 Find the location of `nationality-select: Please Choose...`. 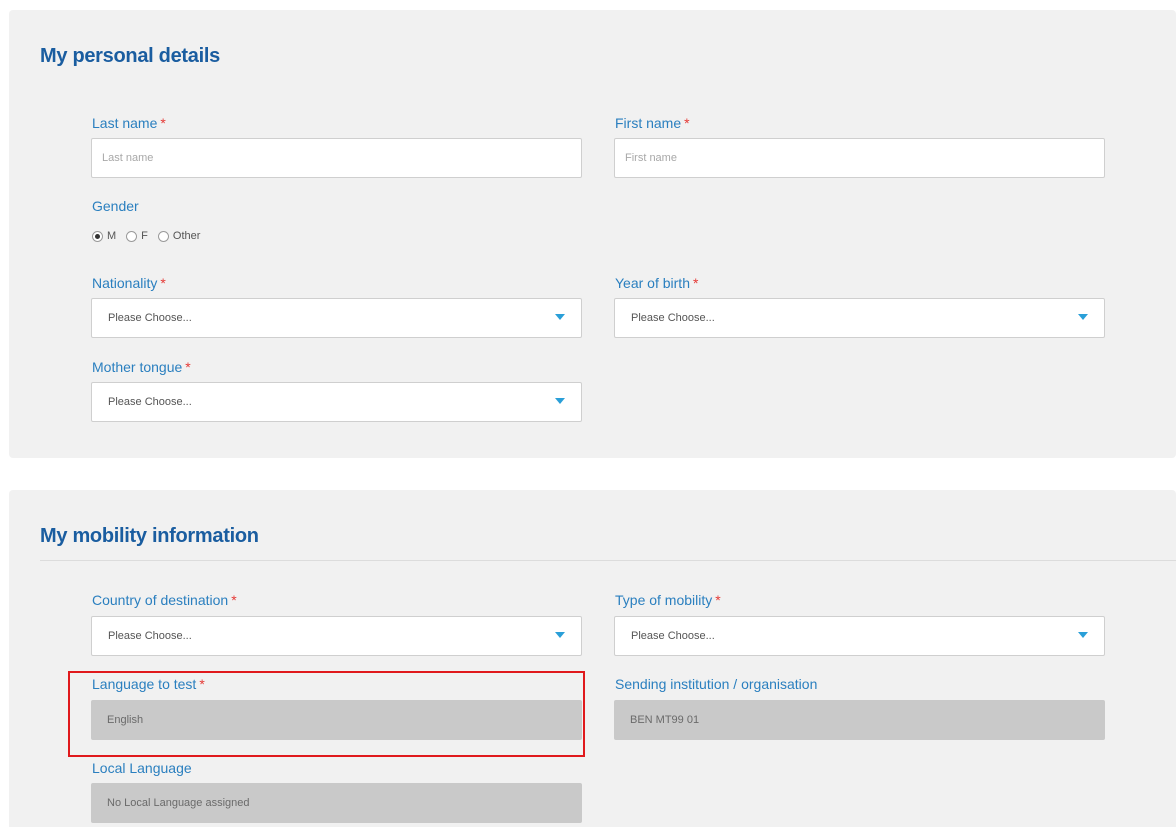

nationality-select: Please Choose... is located at coordinates (336, 318).